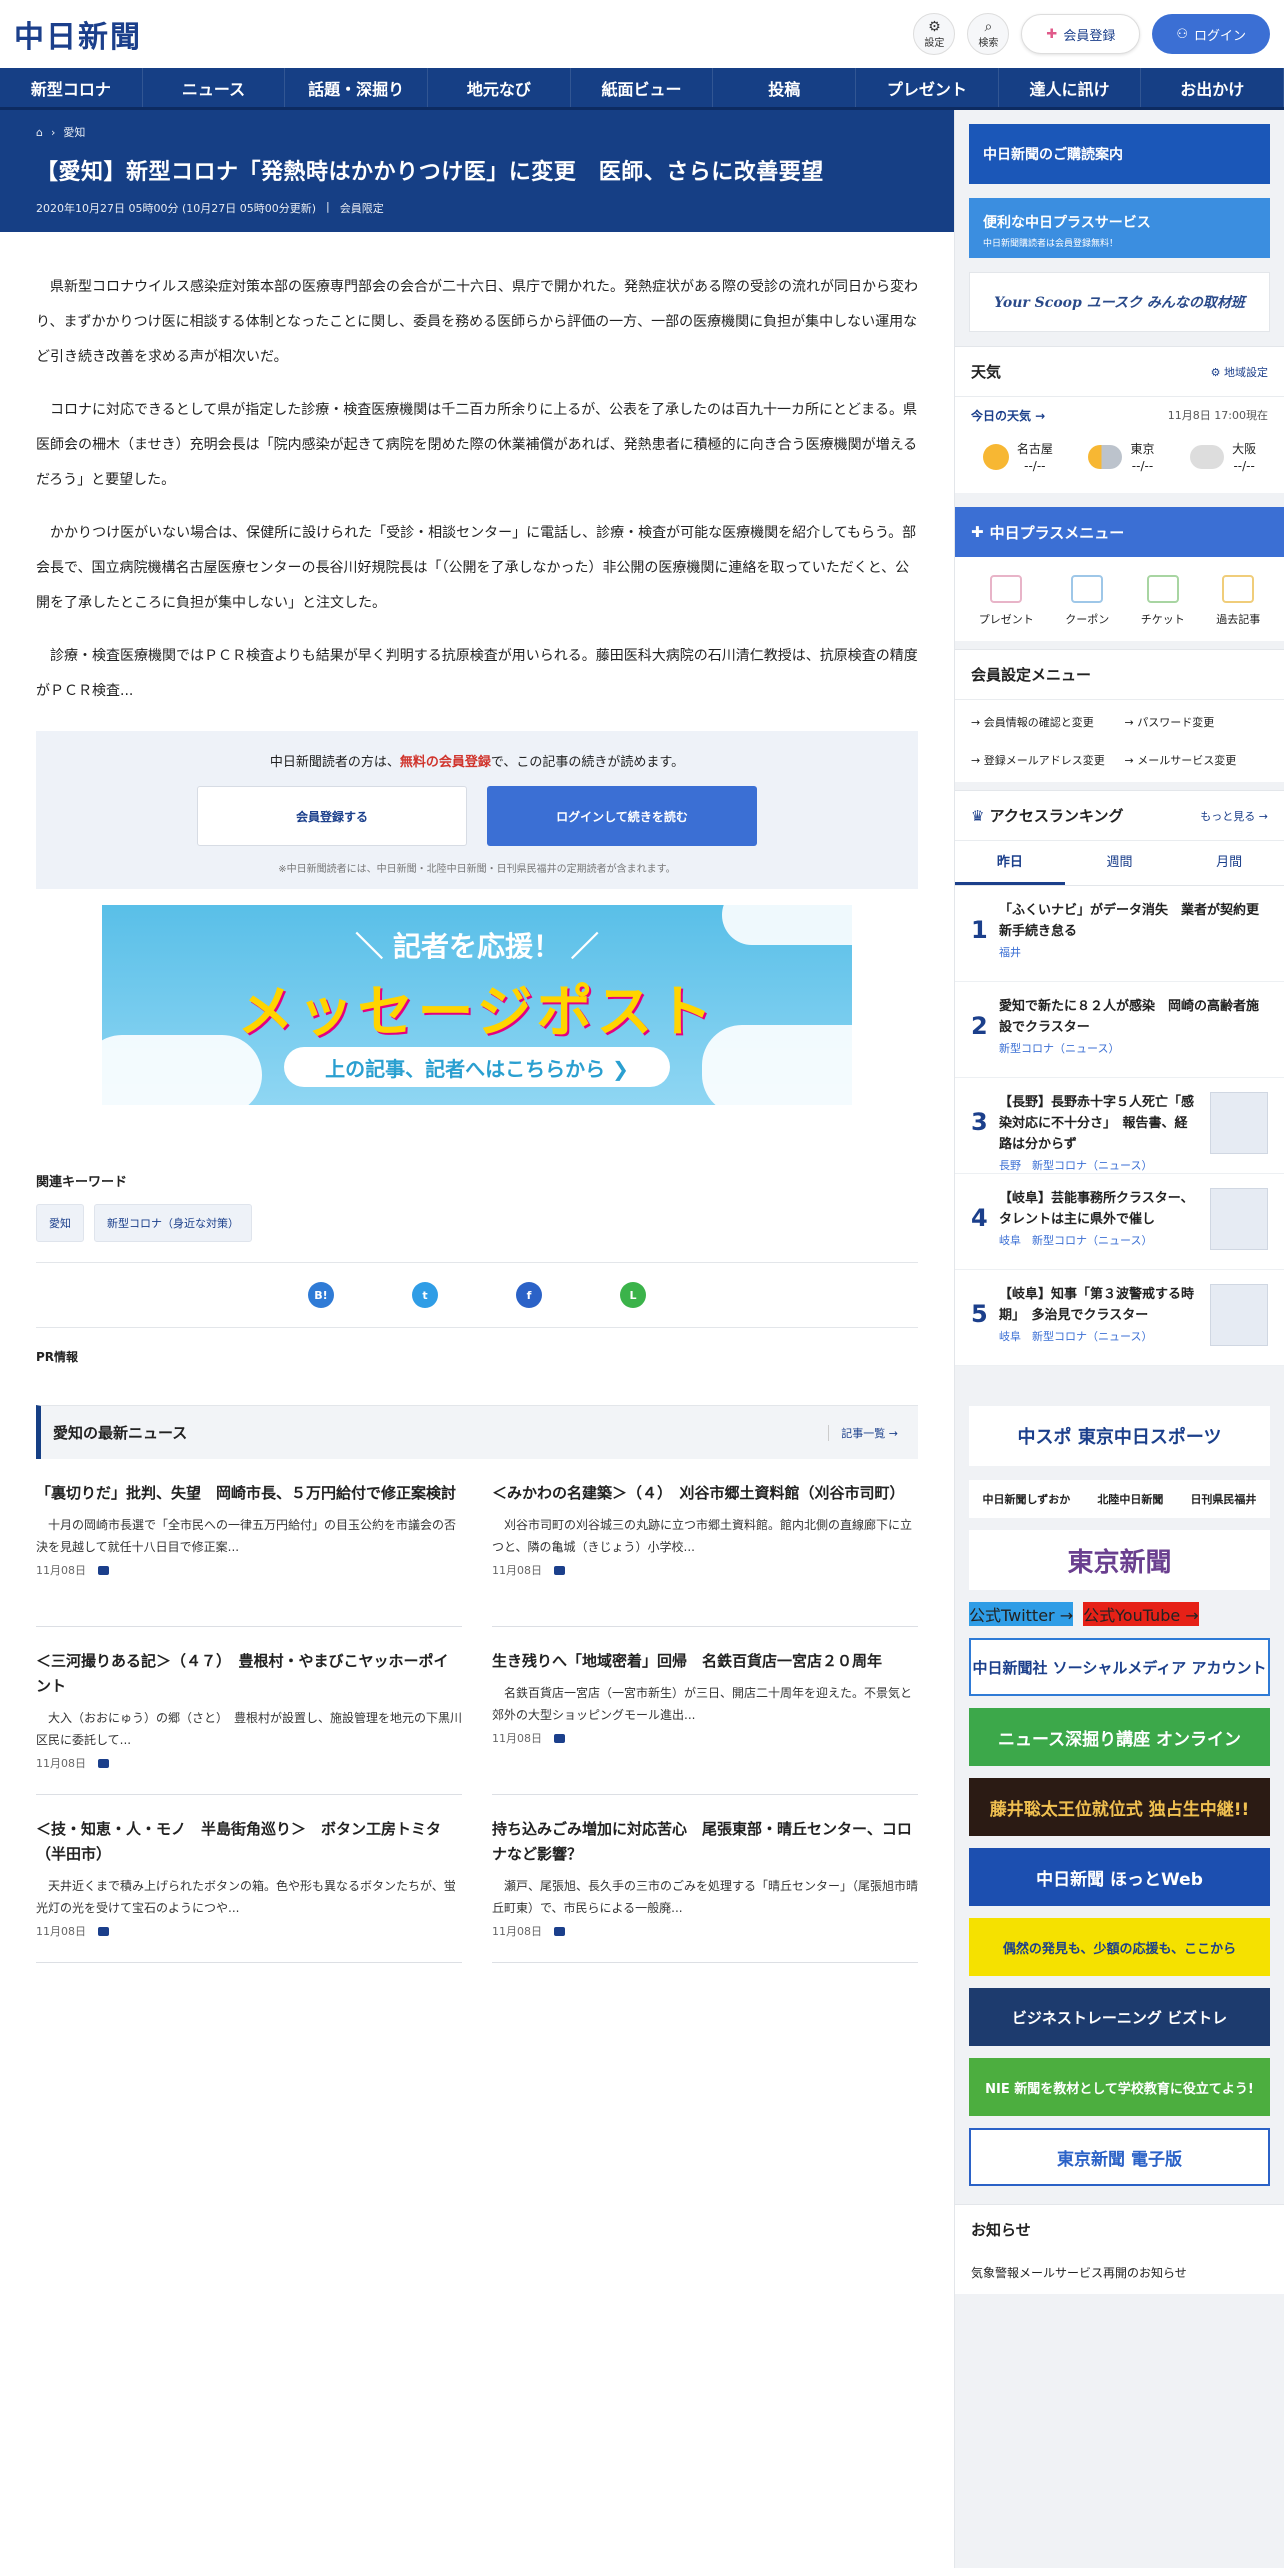  Describe the element at coordinates (1087, 601) in the screenshot. I see `plus-menu-coupon: クーポン` at that location.